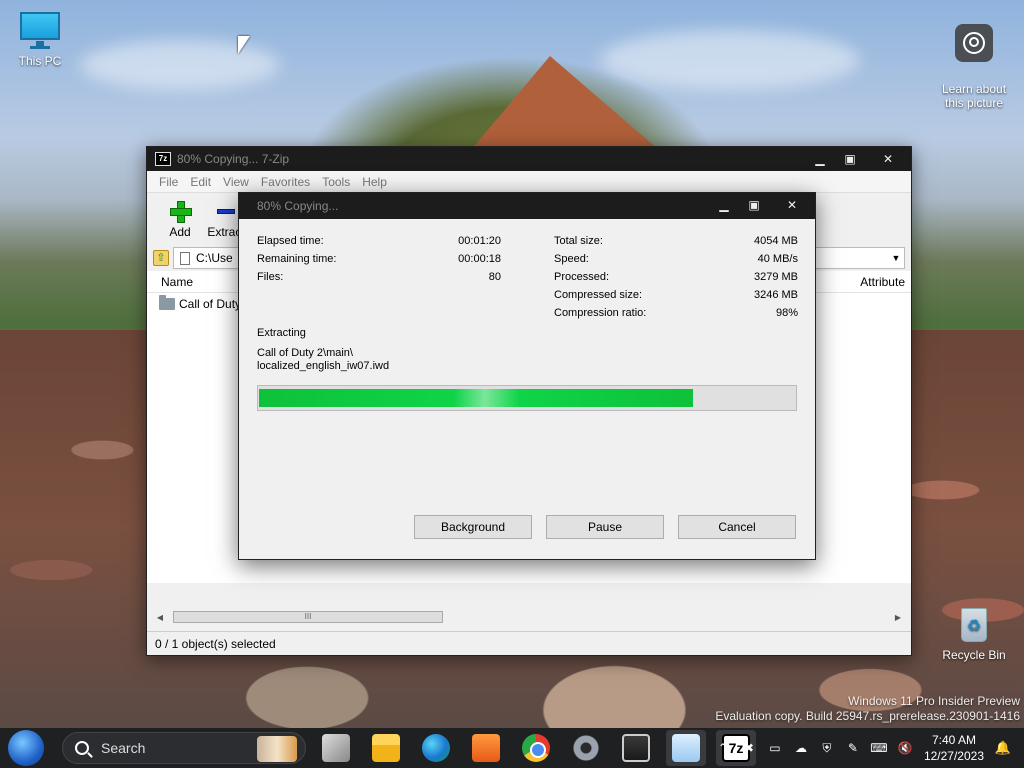 This screenshot has height=768, width=1024. Describe the element at coordinates (974, 67) in the screenshot. I see `desktop-icon-learn-about-picture: Learn about this picture` at that location.